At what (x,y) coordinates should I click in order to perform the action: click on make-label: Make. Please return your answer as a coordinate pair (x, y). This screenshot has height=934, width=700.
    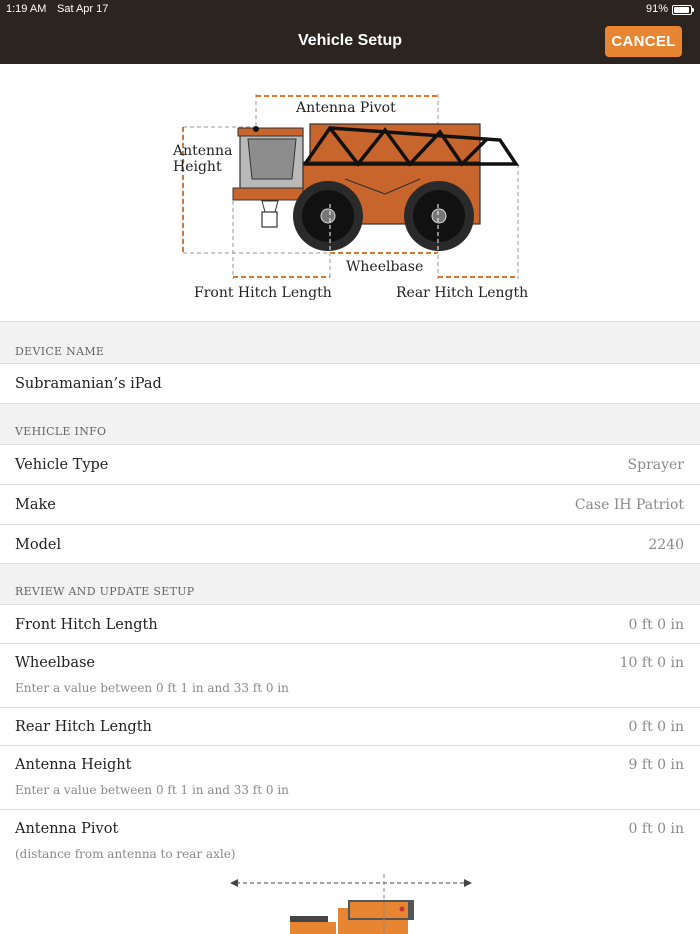
    Looking at the image, I should click on (35, 505).